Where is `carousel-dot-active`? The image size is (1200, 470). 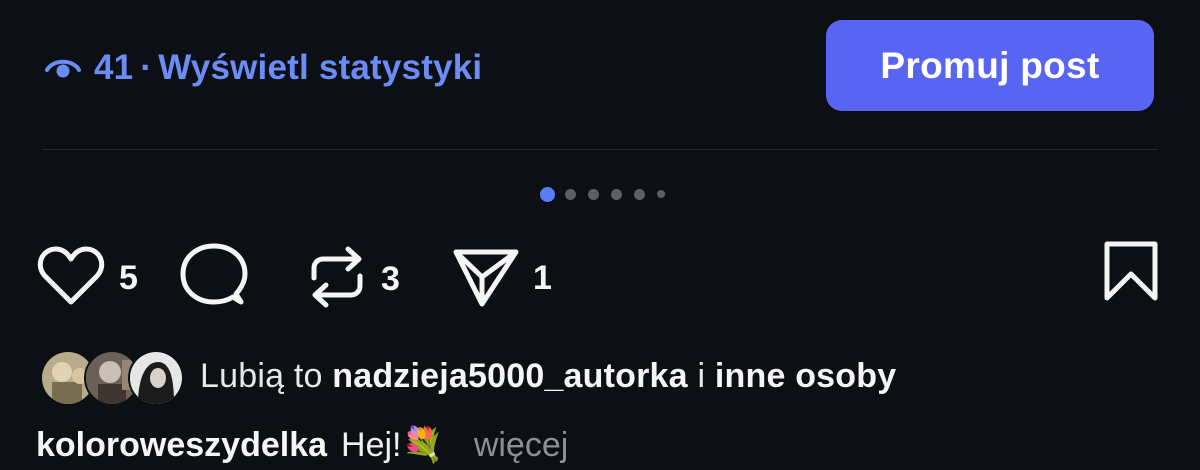 carousel-dot-active is located at coordinates (547, 194).